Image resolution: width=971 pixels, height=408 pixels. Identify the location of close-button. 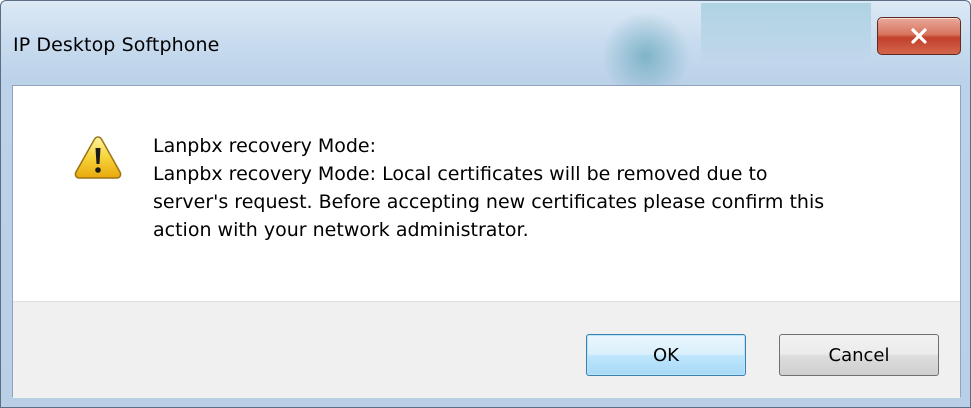
(919, 36).